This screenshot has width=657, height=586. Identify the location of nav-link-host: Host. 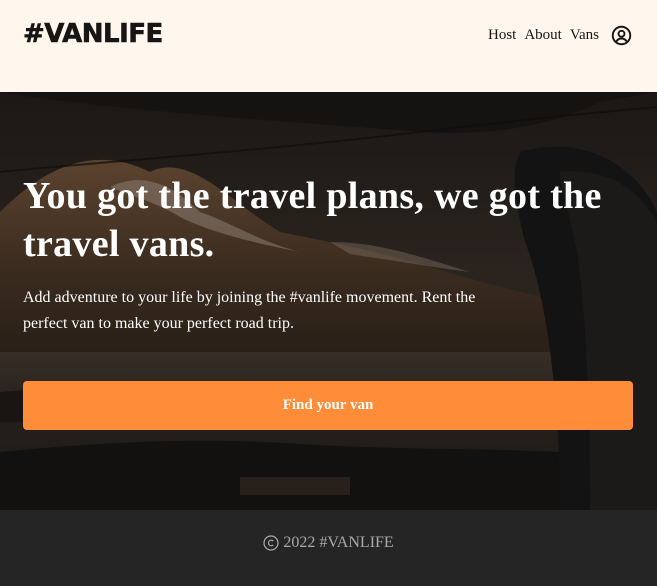
(502, 35).